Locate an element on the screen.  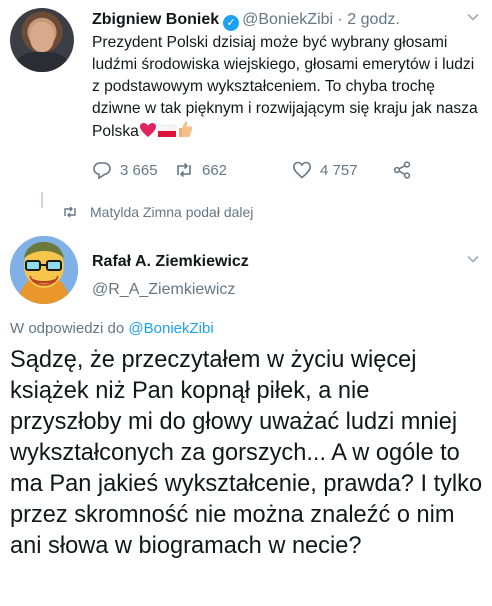
reply-icon is located at coordinates (102, 171).